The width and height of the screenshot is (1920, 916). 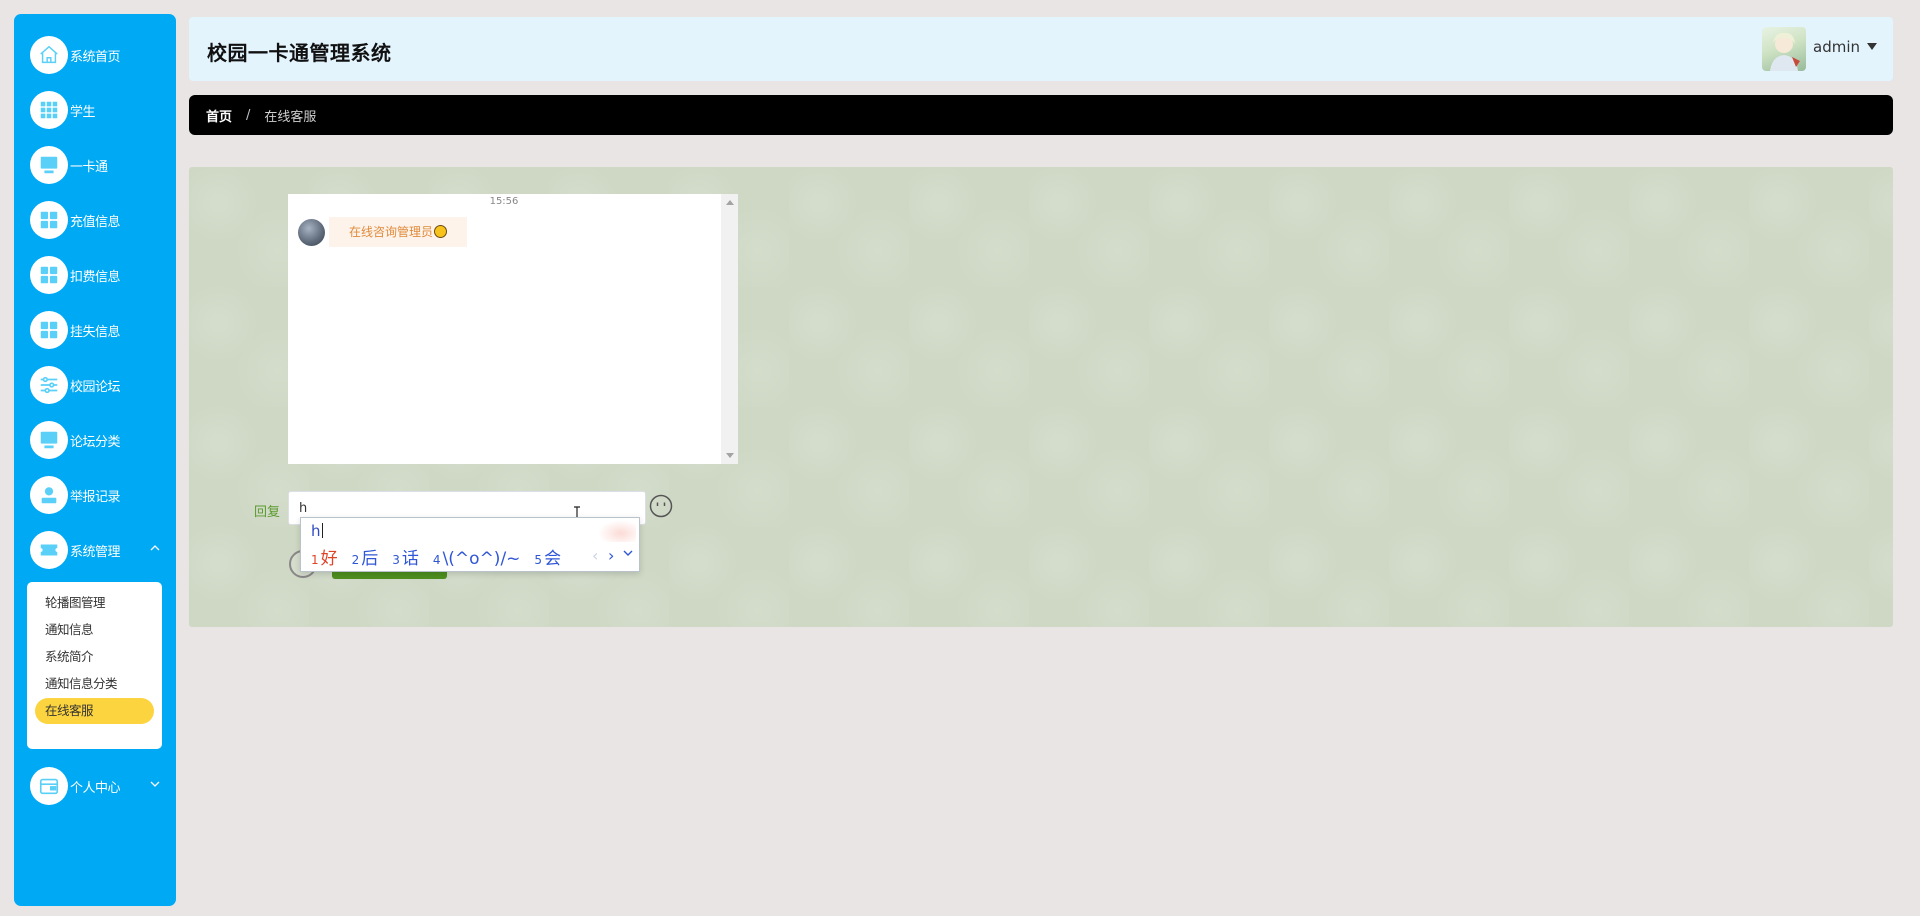 I want to click on emoji-icon, so click(x=441, y=231).